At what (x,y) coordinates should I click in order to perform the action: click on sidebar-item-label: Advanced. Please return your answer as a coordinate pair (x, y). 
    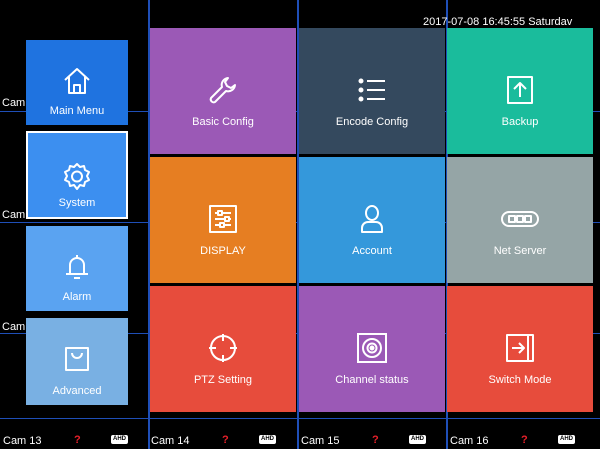
    Looking at the image, I should click on (77, 391).